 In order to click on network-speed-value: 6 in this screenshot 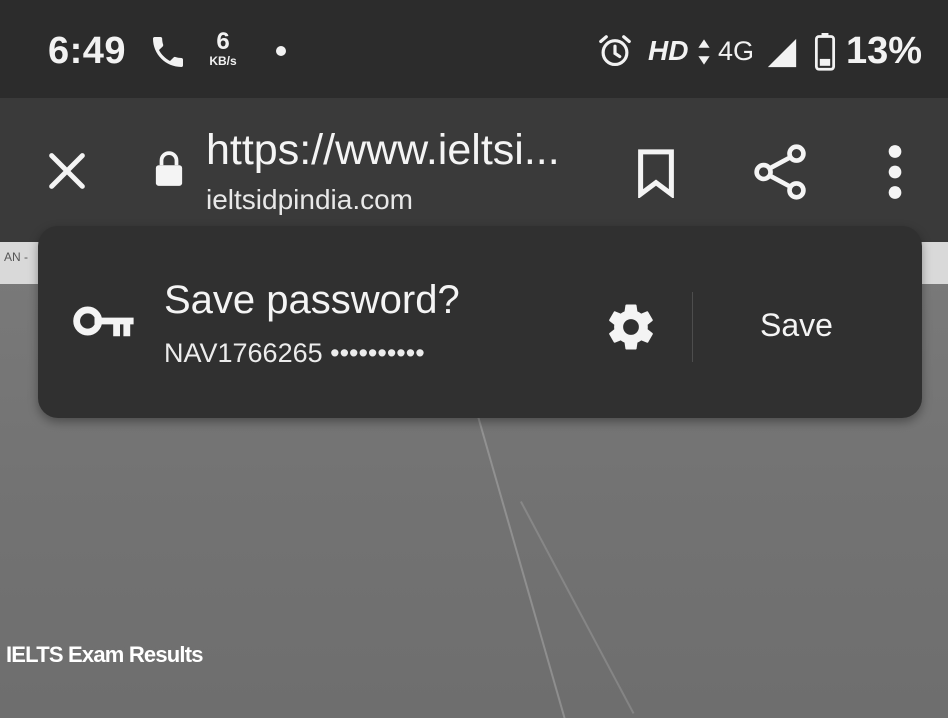, I will do `click(223, 41)`.